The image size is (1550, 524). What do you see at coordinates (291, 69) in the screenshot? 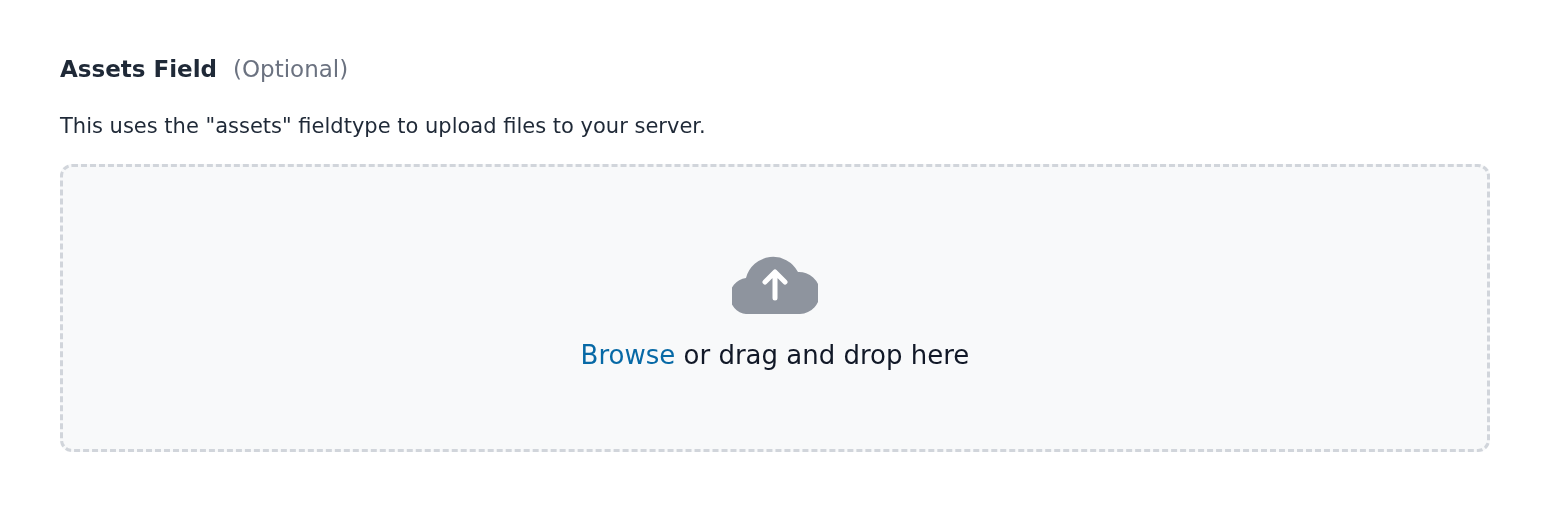
I see `optional-hint: (Optional)` at bounding box center [291, 69].